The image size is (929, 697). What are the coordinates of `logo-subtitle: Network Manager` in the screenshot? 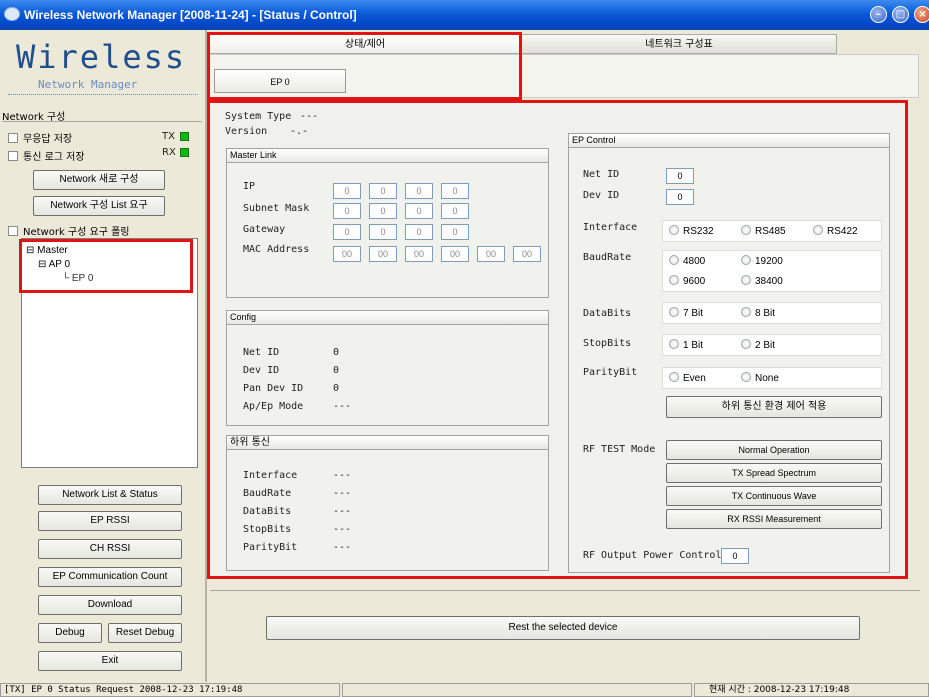 It's located at (88, 84).